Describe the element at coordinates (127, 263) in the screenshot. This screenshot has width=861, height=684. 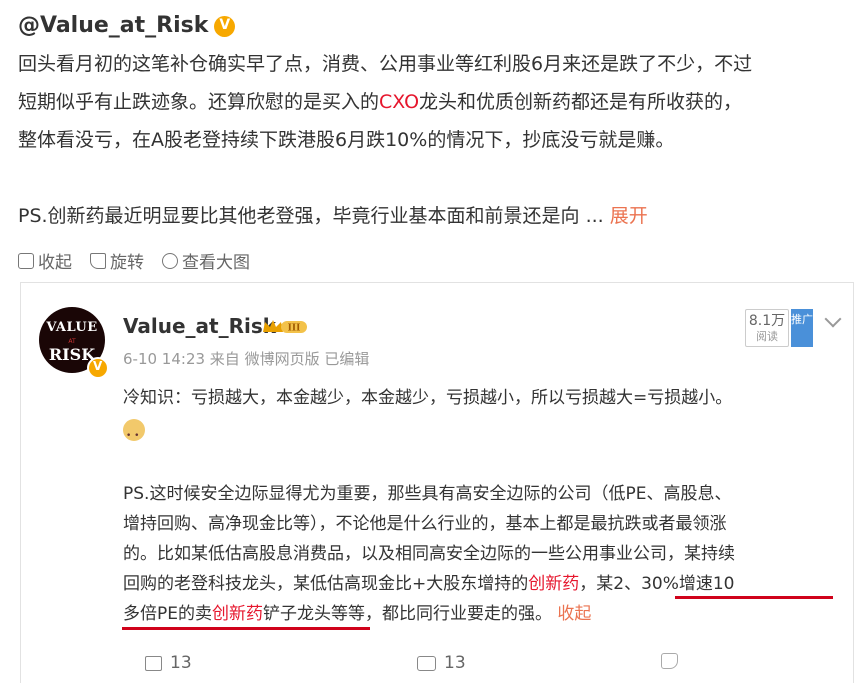
I see `rotate-label: 旋转` at that location.